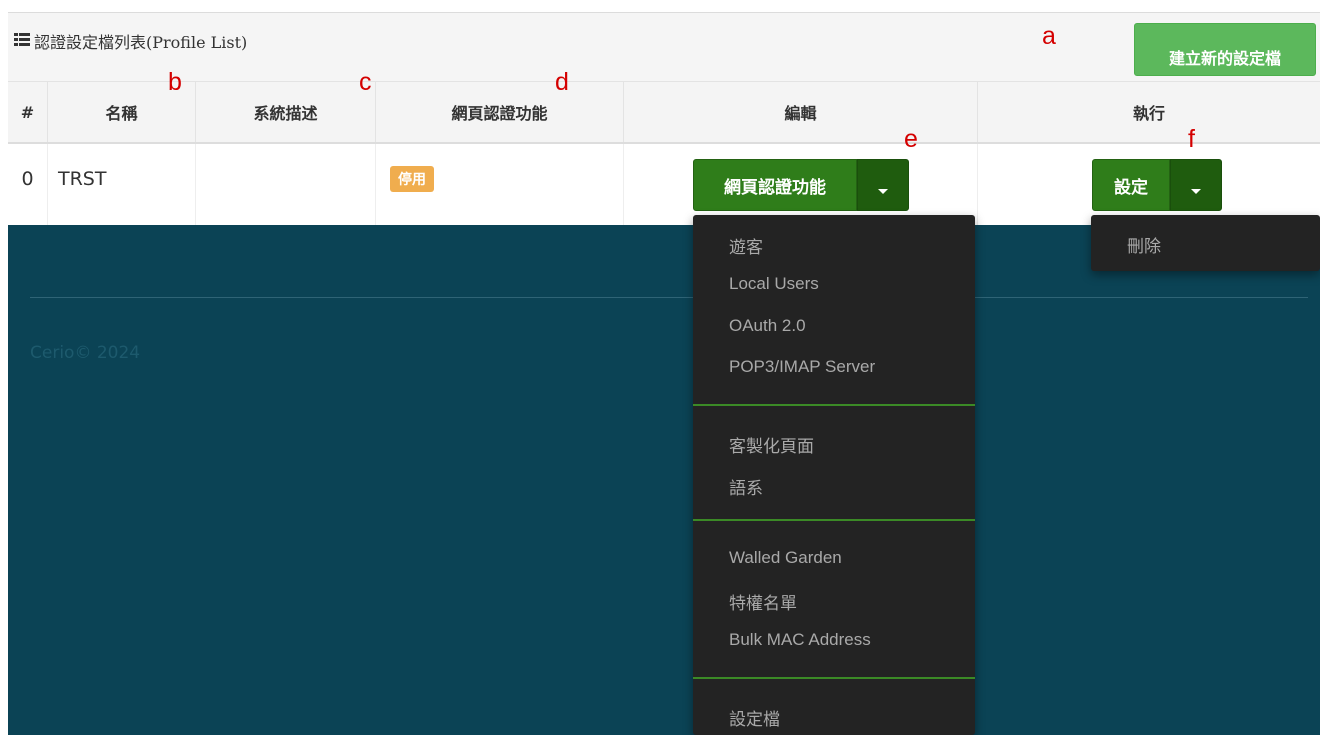 This screenshot has width=1320, height=735. I want to click on menu-item-language: 語系, so click(746, 486).